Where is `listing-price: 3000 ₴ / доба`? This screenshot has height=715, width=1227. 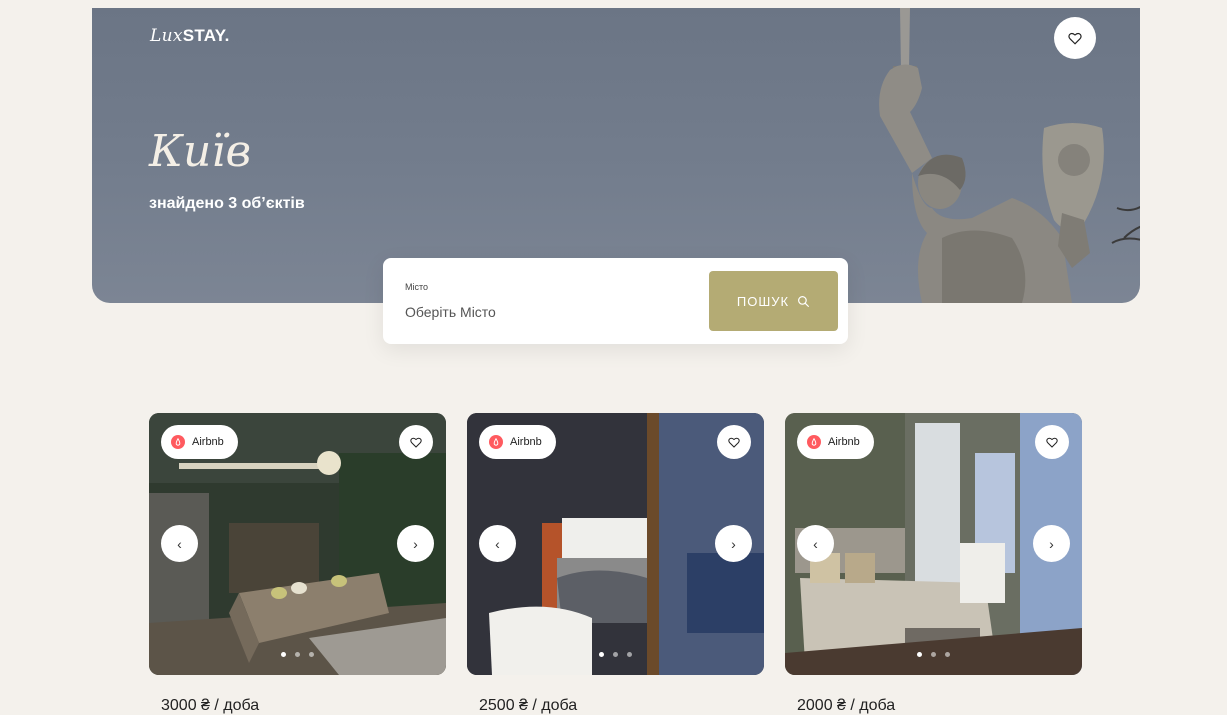 listing-price: 3000 ₴ / доба is located at coordinates (210, 705).